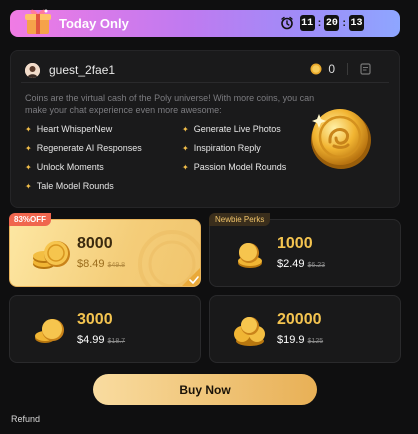 The height and width of the screenshot is (434, 418). Describe the element at coordinates (95, 243) in the screenshot. I see `package-coin-count: 8000` at that location.